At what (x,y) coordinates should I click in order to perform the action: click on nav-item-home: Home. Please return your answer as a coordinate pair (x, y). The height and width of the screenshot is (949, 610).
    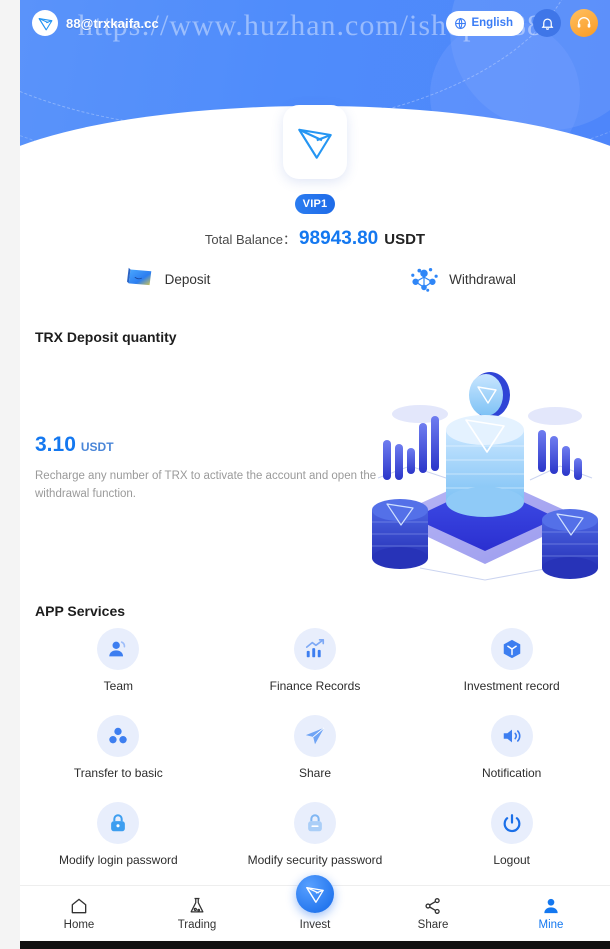
    Looking at the image, I should click on (79, 913).